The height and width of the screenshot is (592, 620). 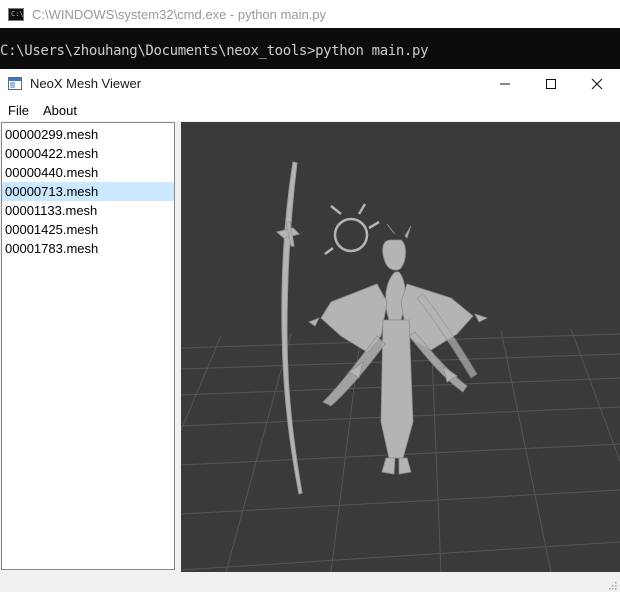 I want to click on maximize-icon, so click(x=551, y=84).